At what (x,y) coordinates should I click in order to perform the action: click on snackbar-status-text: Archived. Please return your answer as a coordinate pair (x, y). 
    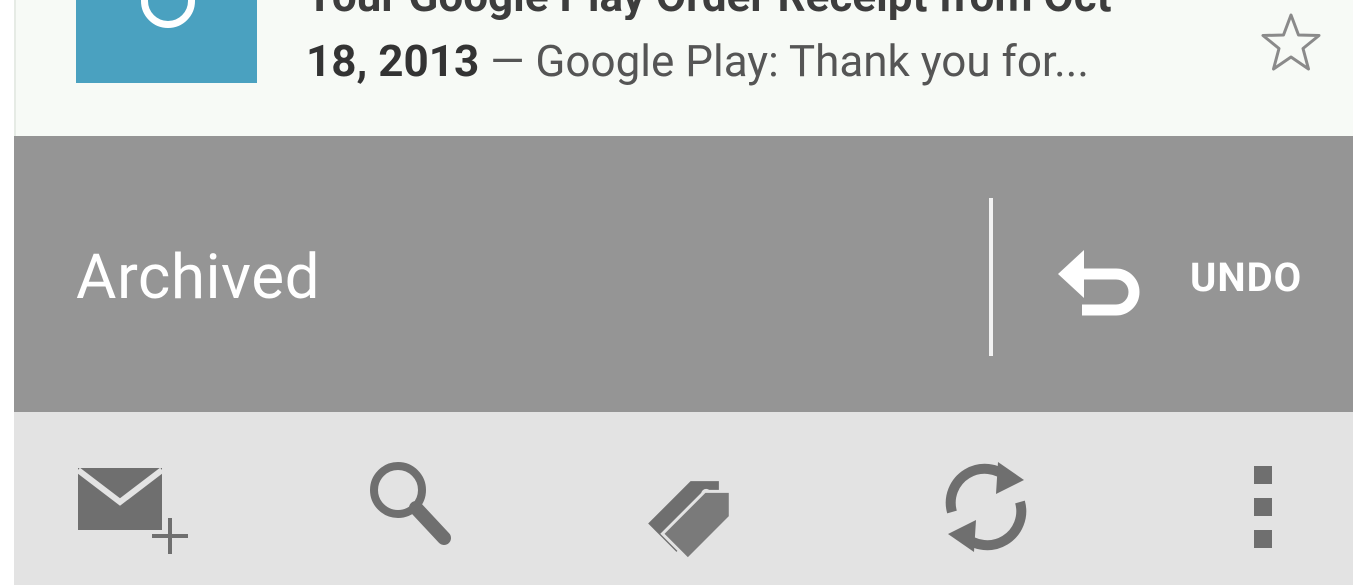
    Looking at the image, I should click on (198, 277).